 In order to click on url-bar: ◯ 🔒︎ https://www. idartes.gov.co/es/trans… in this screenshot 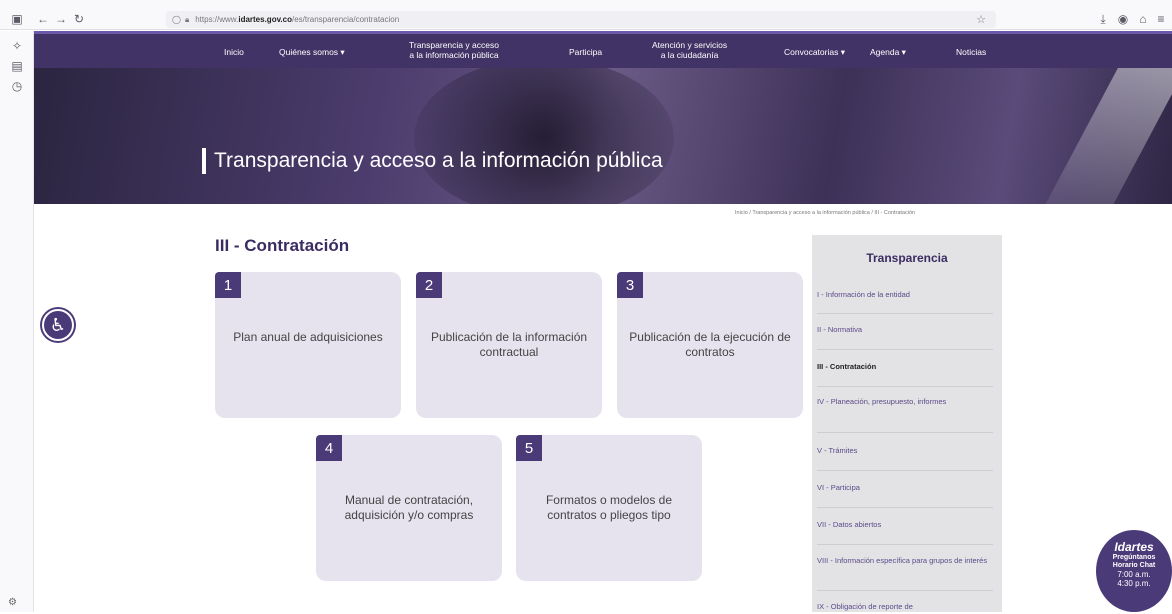, I will do `click(581, 19)`.